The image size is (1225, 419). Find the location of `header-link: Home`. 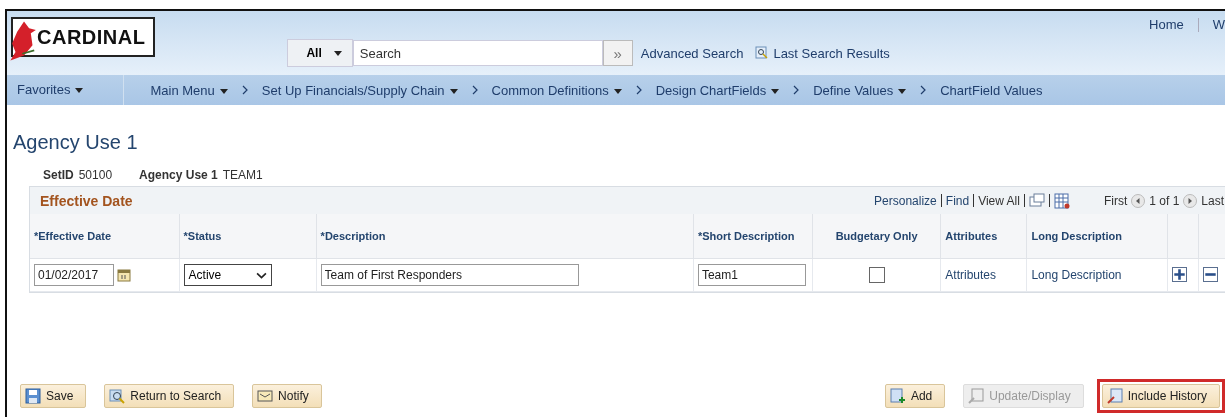

header-link: Home is located at coordinates (1166, 24).